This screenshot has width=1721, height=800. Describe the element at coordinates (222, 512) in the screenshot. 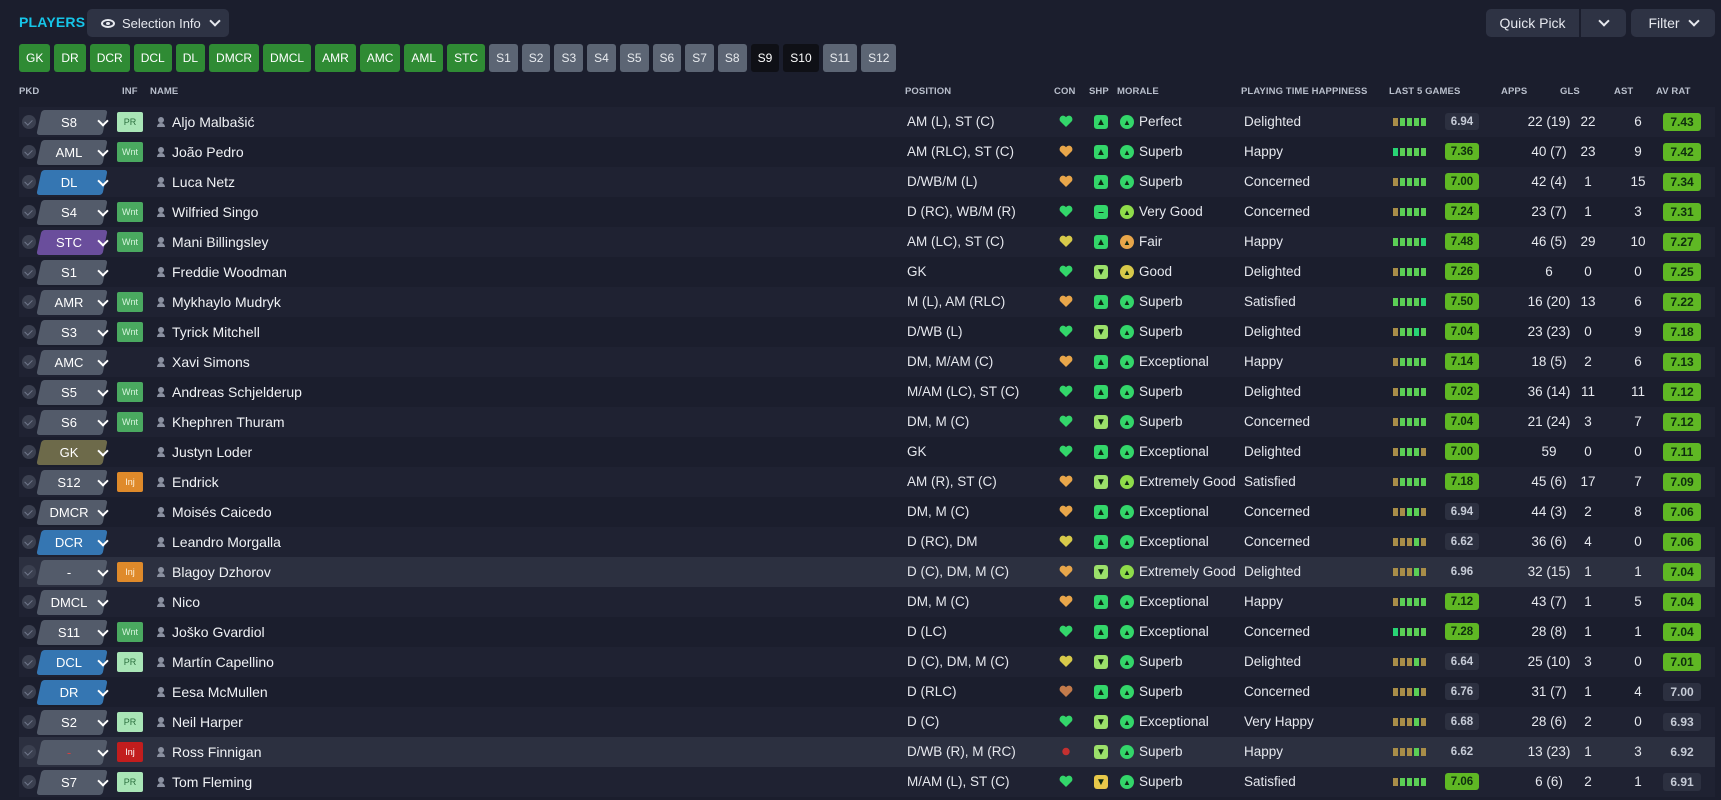

I see `player-name: Moisés Caicedo` at that location.